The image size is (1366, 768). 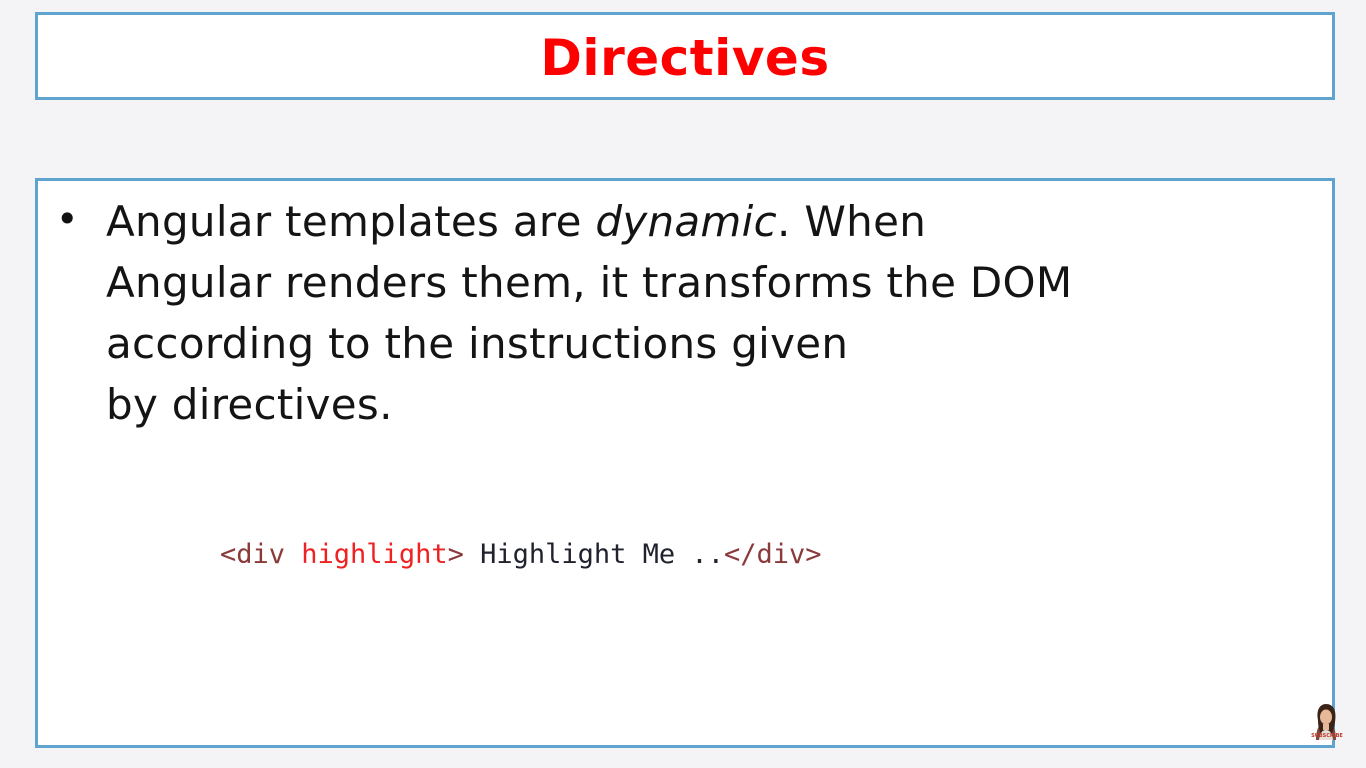 I want to click on title-box: Directives, so click(x=685, y=56).